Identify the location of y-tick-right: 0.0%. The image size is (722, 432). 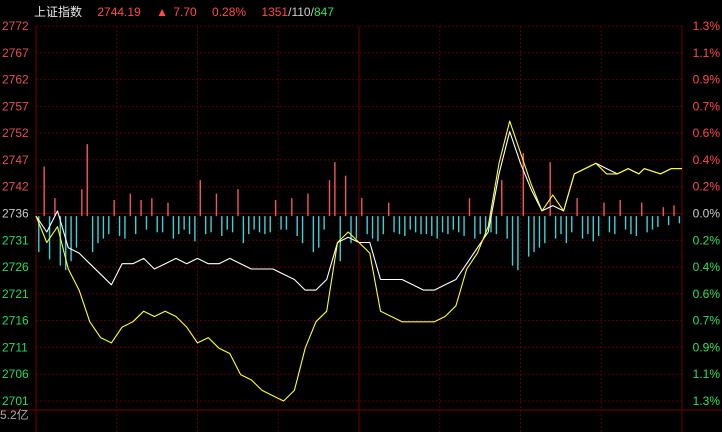
(707, 214).